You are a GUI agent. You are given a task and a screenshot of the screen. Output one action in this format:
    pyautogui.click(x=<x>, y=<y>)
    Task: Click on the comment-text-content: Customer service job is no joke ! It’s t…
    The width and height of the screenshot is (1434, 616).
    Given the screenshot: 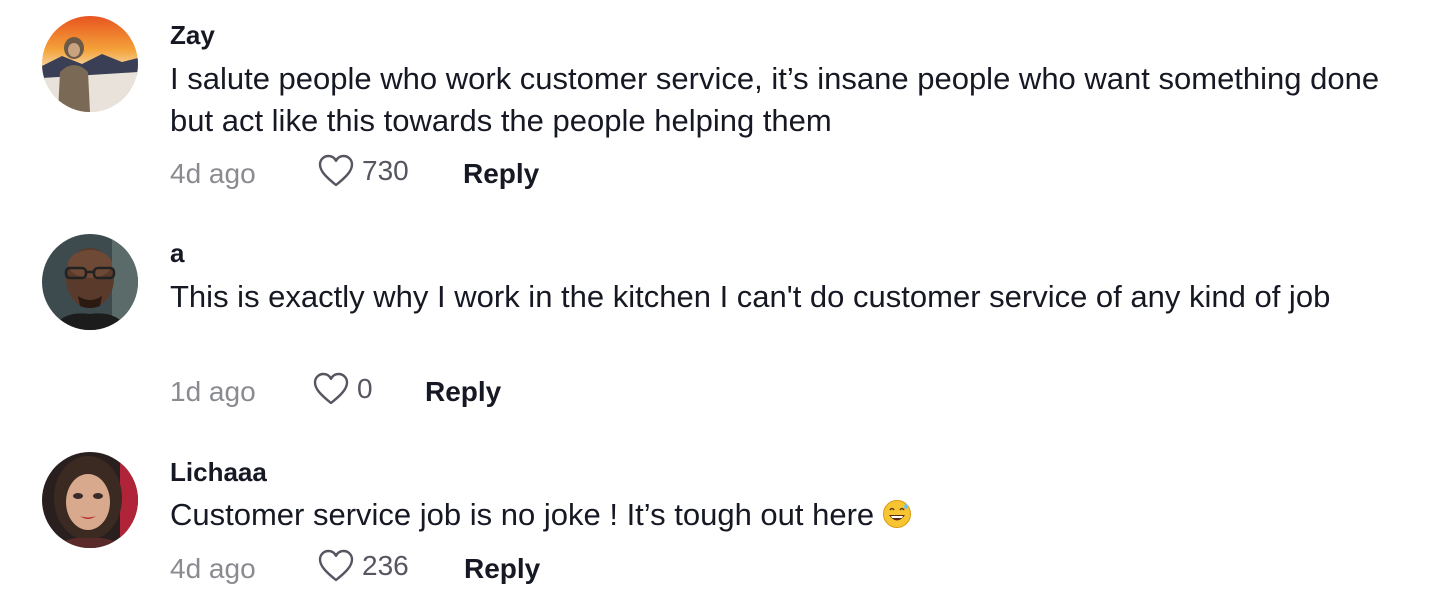 What is the action you would take?
    pyautogui.click(x=522, y=514)
    